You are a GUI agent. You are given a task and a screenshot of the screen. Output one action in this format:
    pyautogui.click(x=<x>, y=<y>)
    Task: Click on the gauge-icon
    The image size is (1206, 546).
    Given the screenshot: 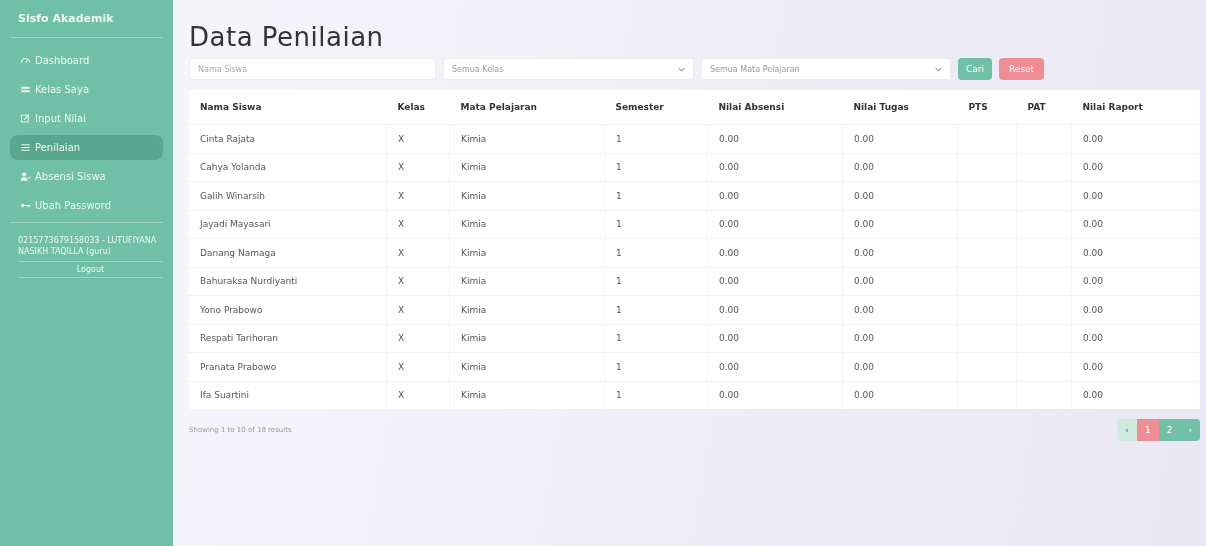 What is the action you would take?
    pyautogui.click(x=25, y=60)
    